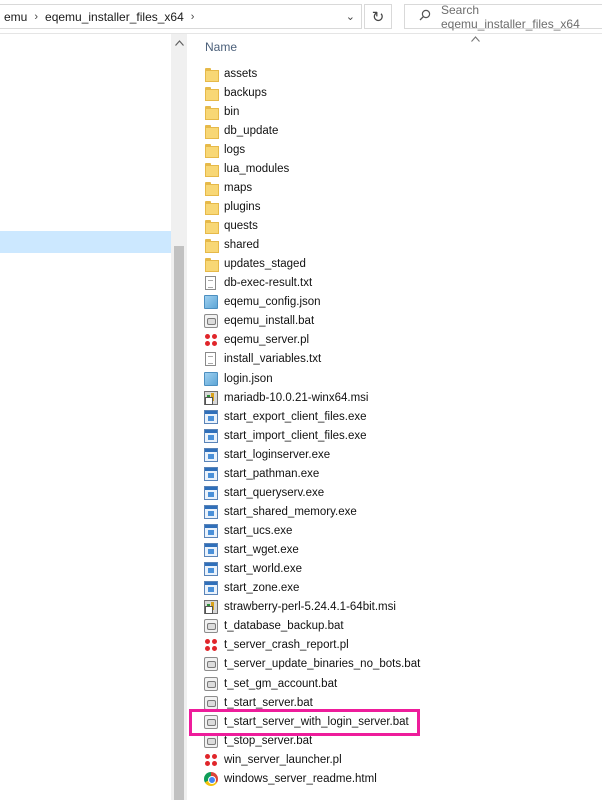  What do you see at coordinates (283, 759) in the screenshot?
I see `file-name: win_server_launcher.pl` at bounding box center [283, 759].